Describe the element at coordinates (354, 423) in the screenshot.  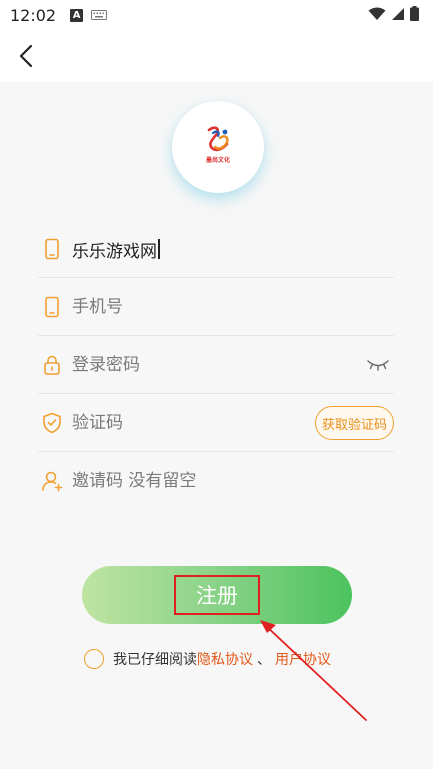
I see `get-verify-code-button: 获取验证码` at that location.